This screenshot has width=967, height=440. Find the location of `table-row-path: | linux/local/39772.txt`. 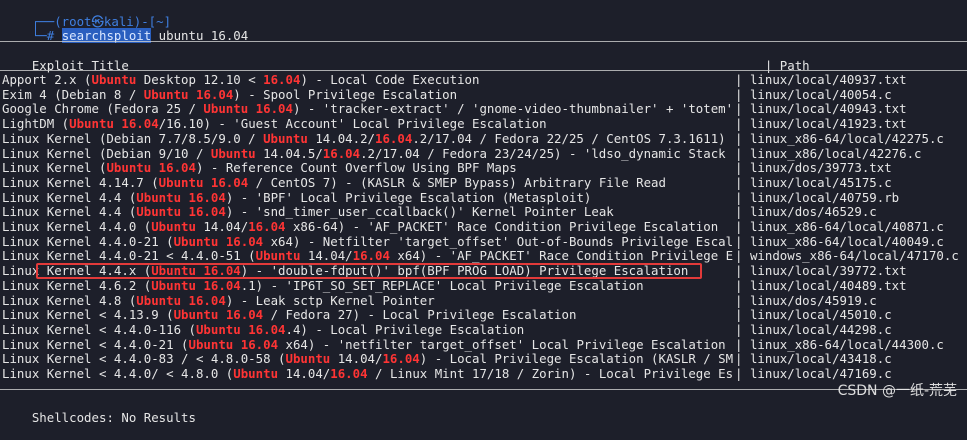

table-row-path: | linux/local/39772.txt is located at coordinates (821, 271).